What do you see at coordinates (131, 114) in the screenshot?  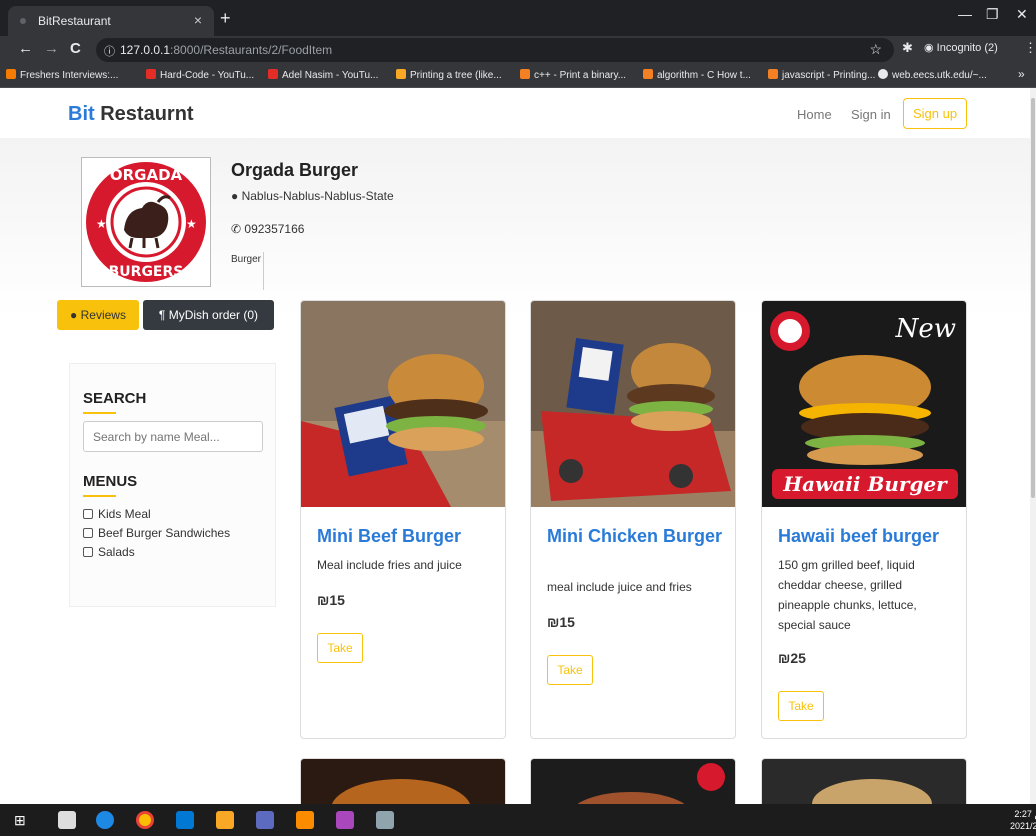 I see `brand-logo: Bit Restaurnt` at bounding box center [131, 114].